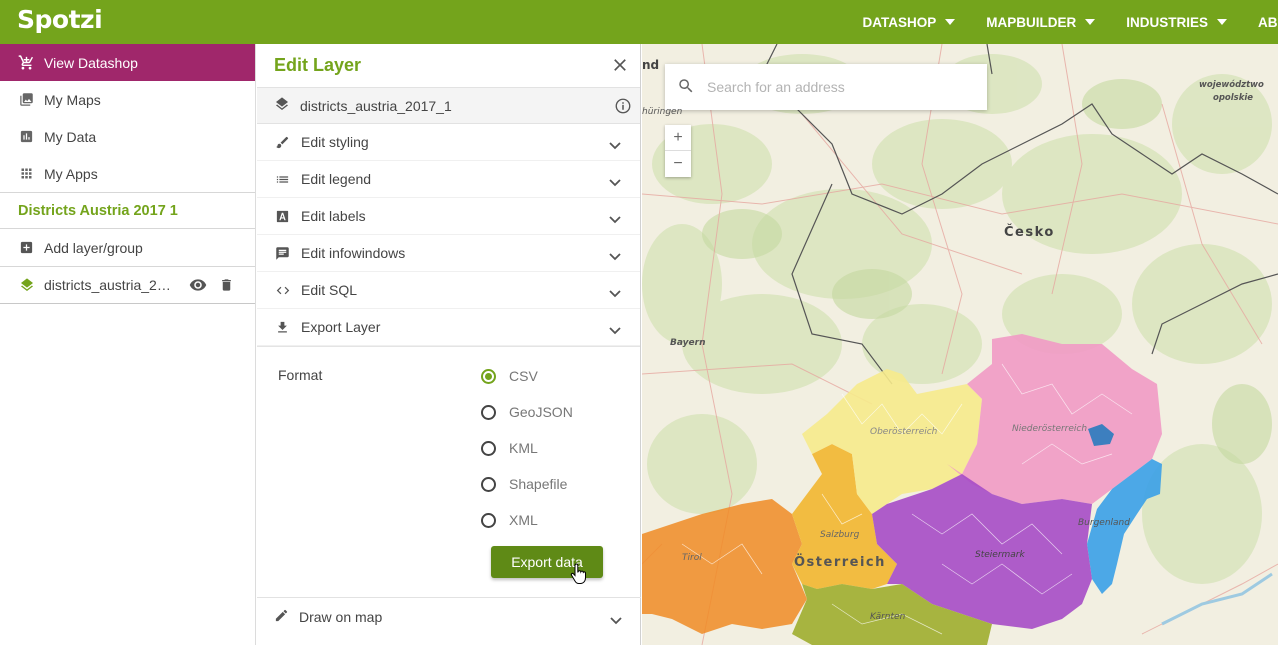  What do you see at coordinates (1050, 429) in the screenshot?
I see `map-label-niederoesterreich: Niederösterreich` at bounding box center [1050, 429].